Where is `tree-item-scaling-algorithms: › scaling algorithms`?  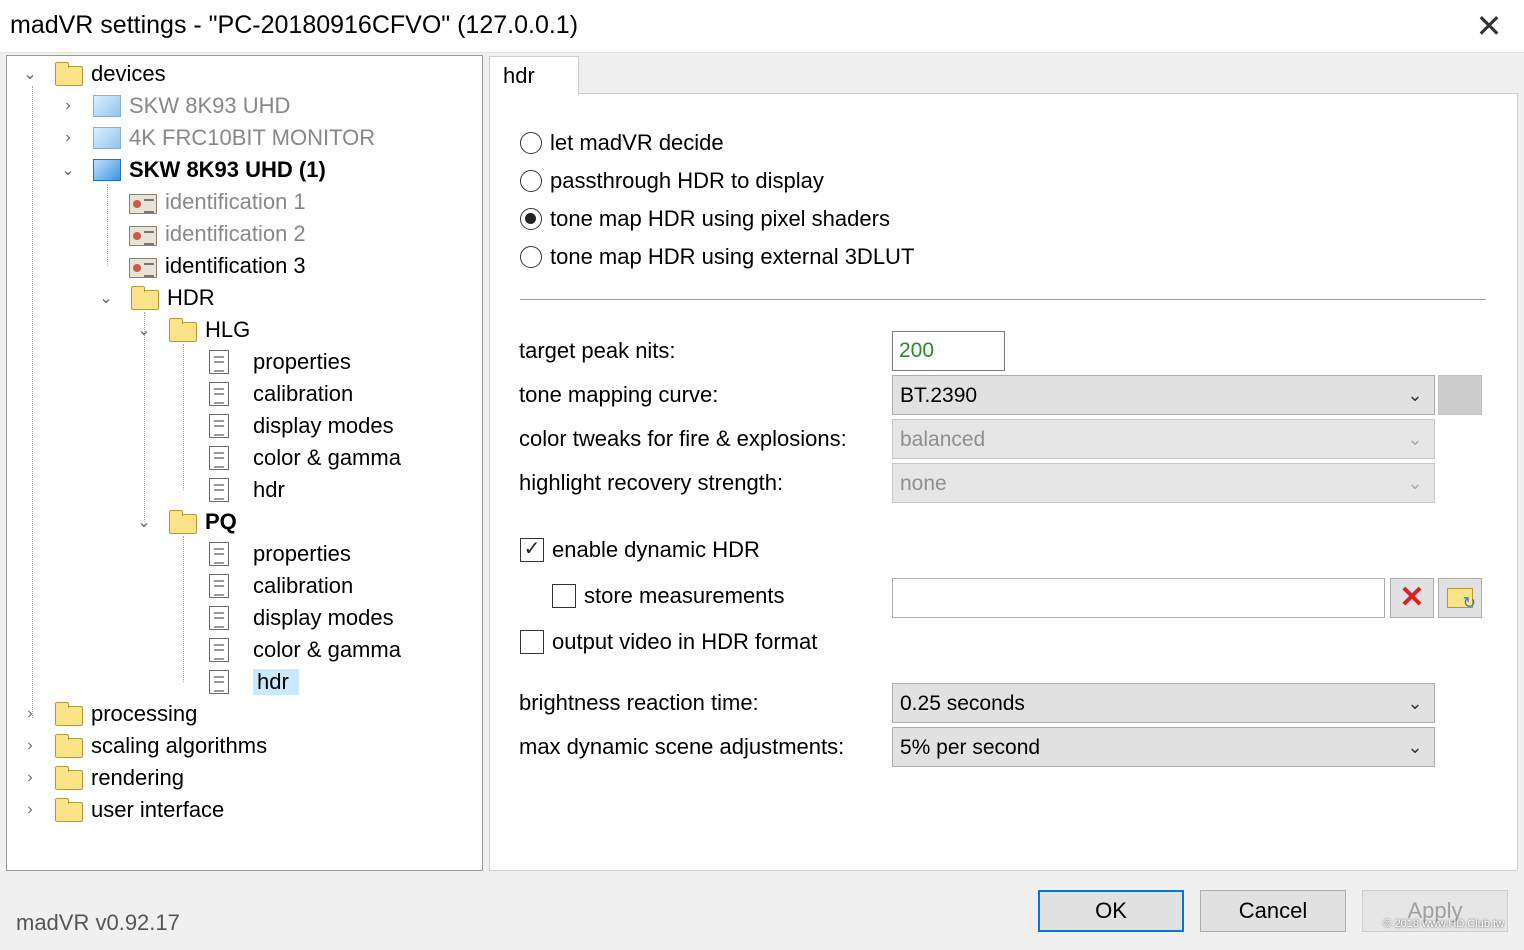
tree-item-scaling-algorithms: › scaling algorithms is located at coordinates (147, 746).